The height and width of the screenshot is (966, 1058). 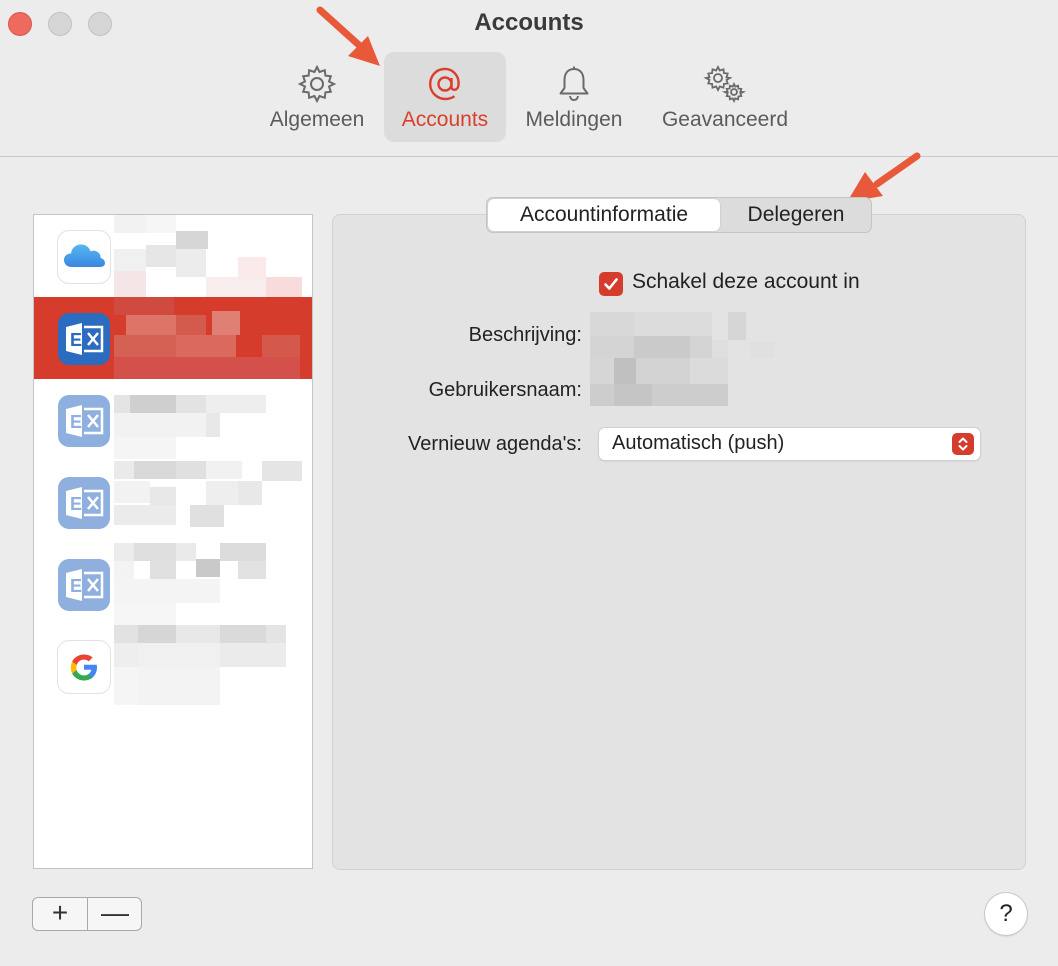 I want to click on description-label: Beschrijving:, so click(x=525, y=335).